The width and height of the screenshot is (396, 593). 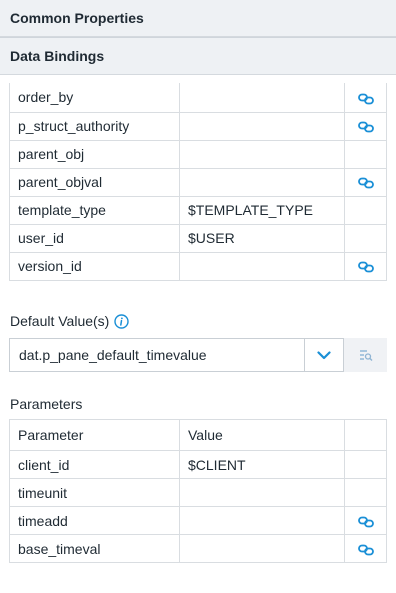 What do you see at coordinates (94, 98) in the screenshot?
I see `binding-name: order_by` at bounding box center [94, 98].